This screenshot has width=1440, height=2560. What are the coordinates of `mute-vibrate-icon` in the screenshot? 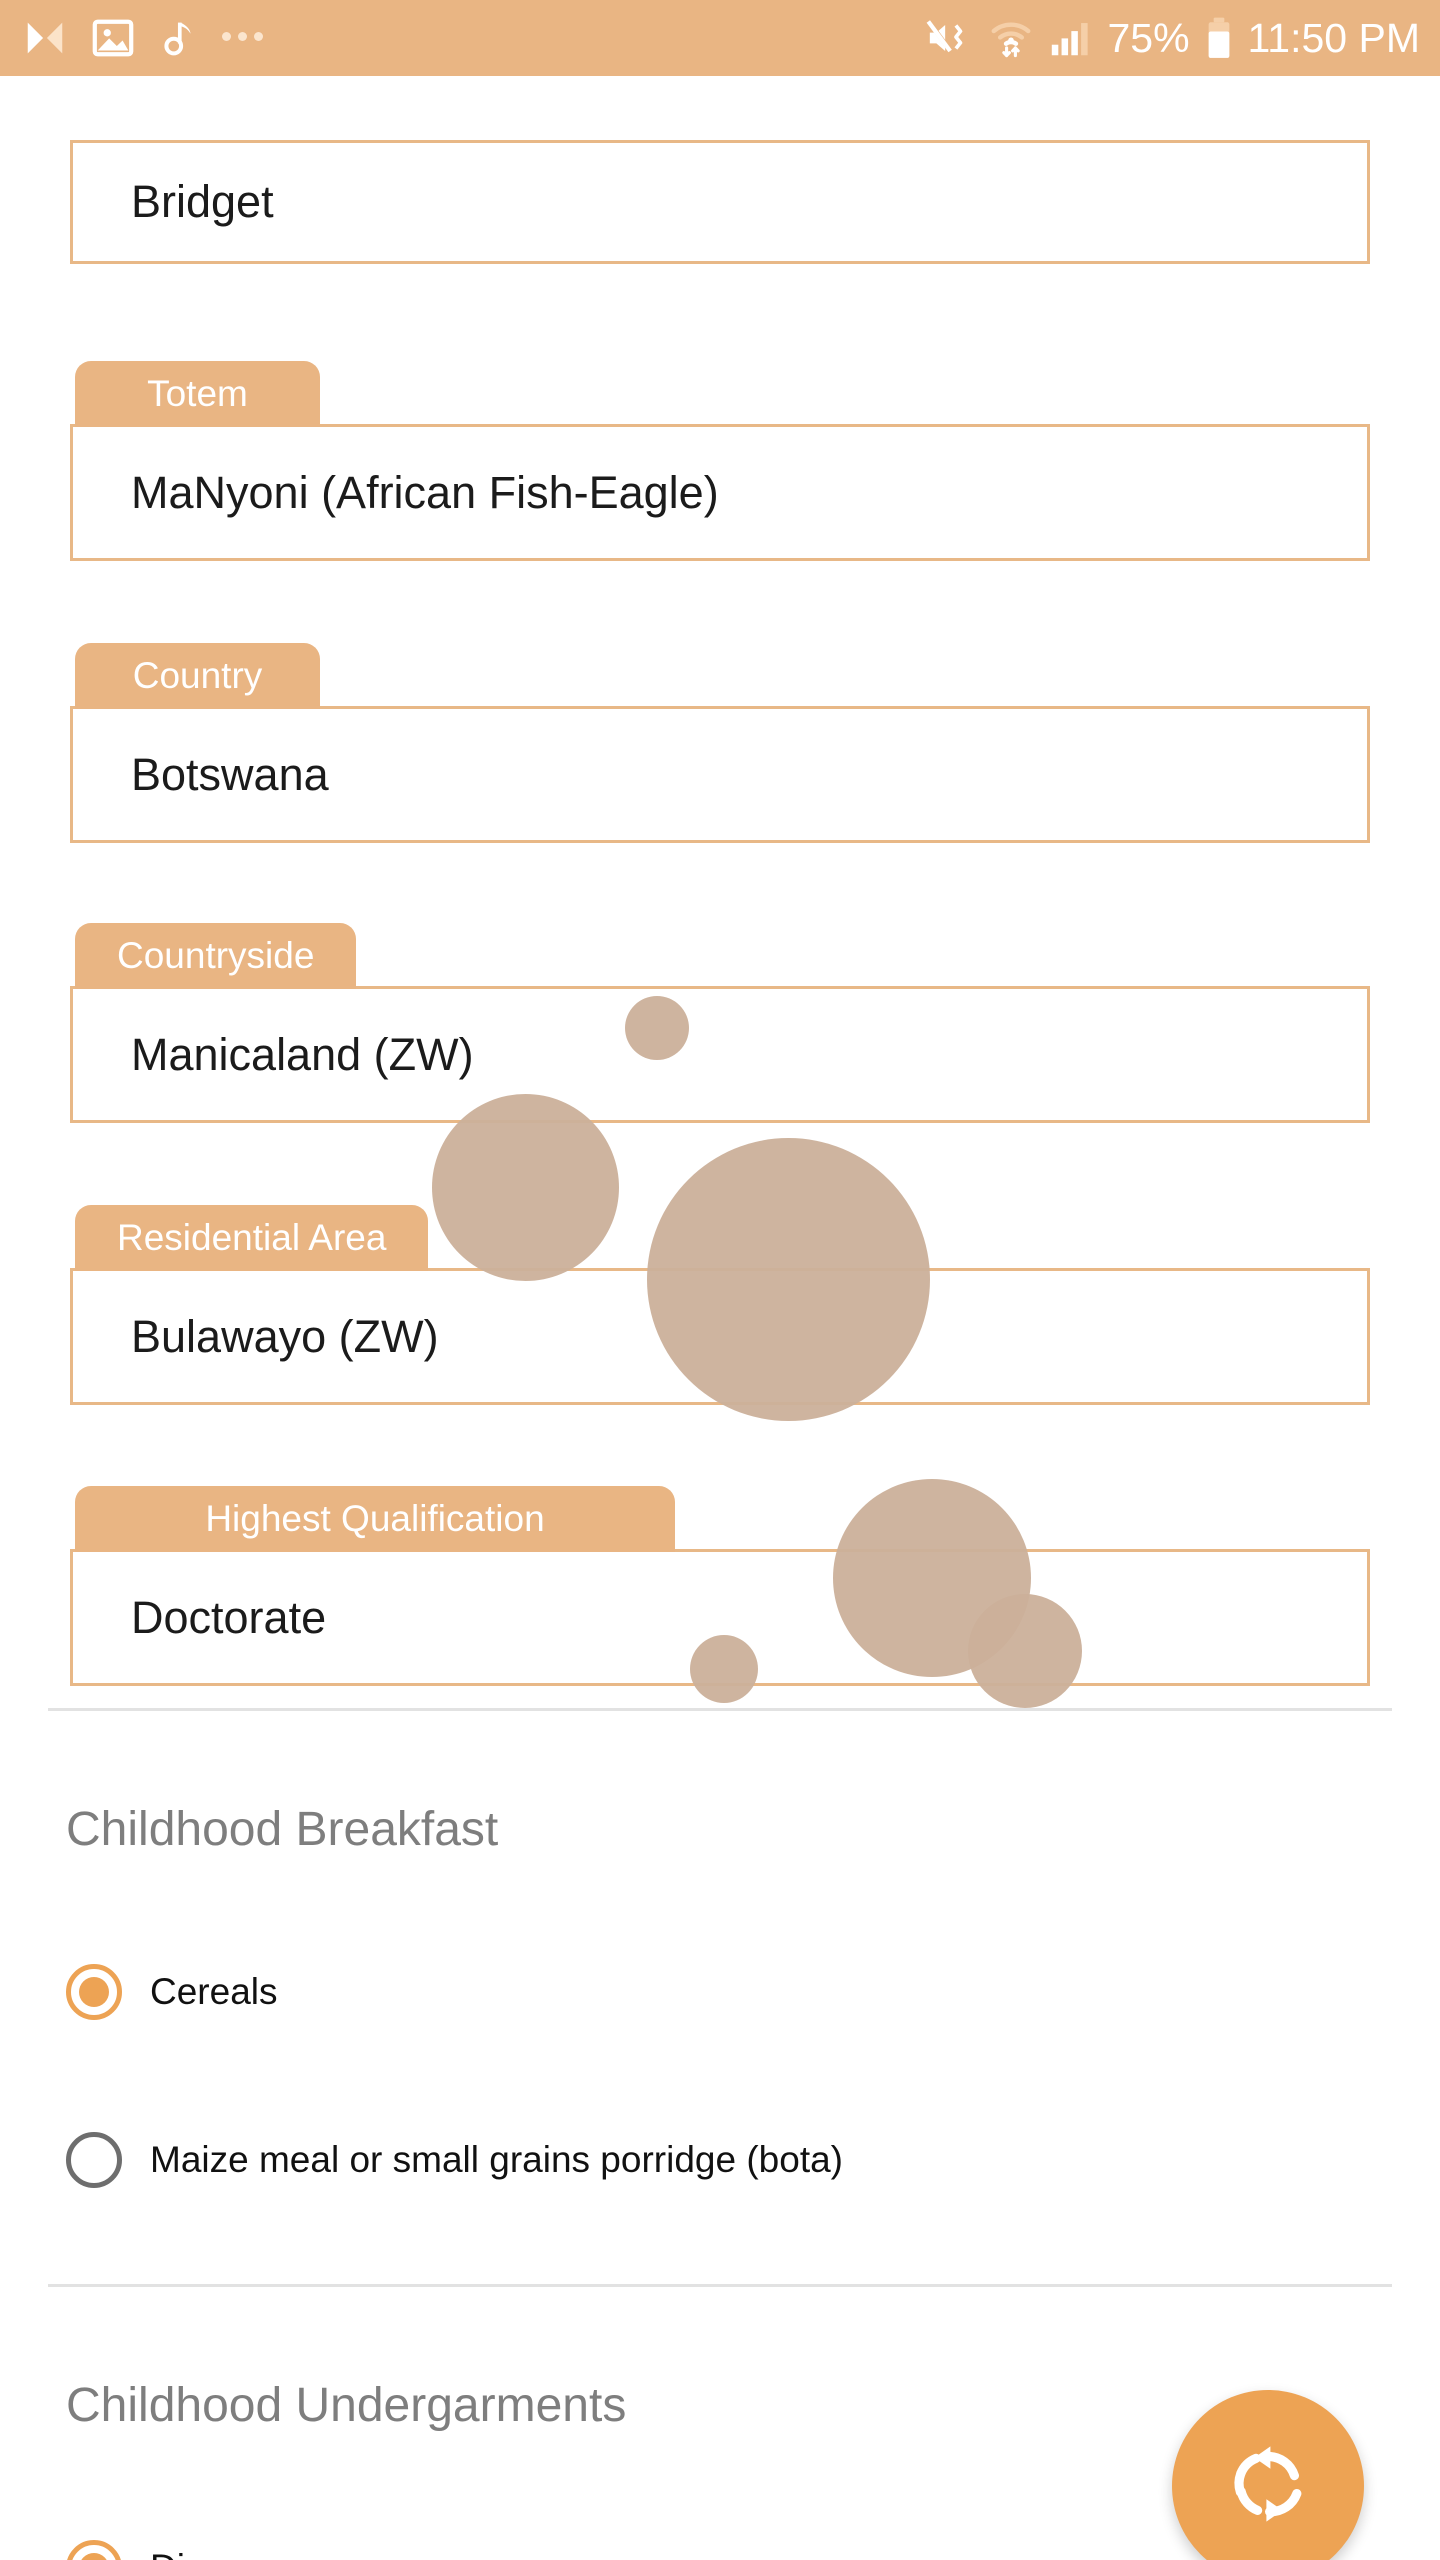 It's located at (949, 38).